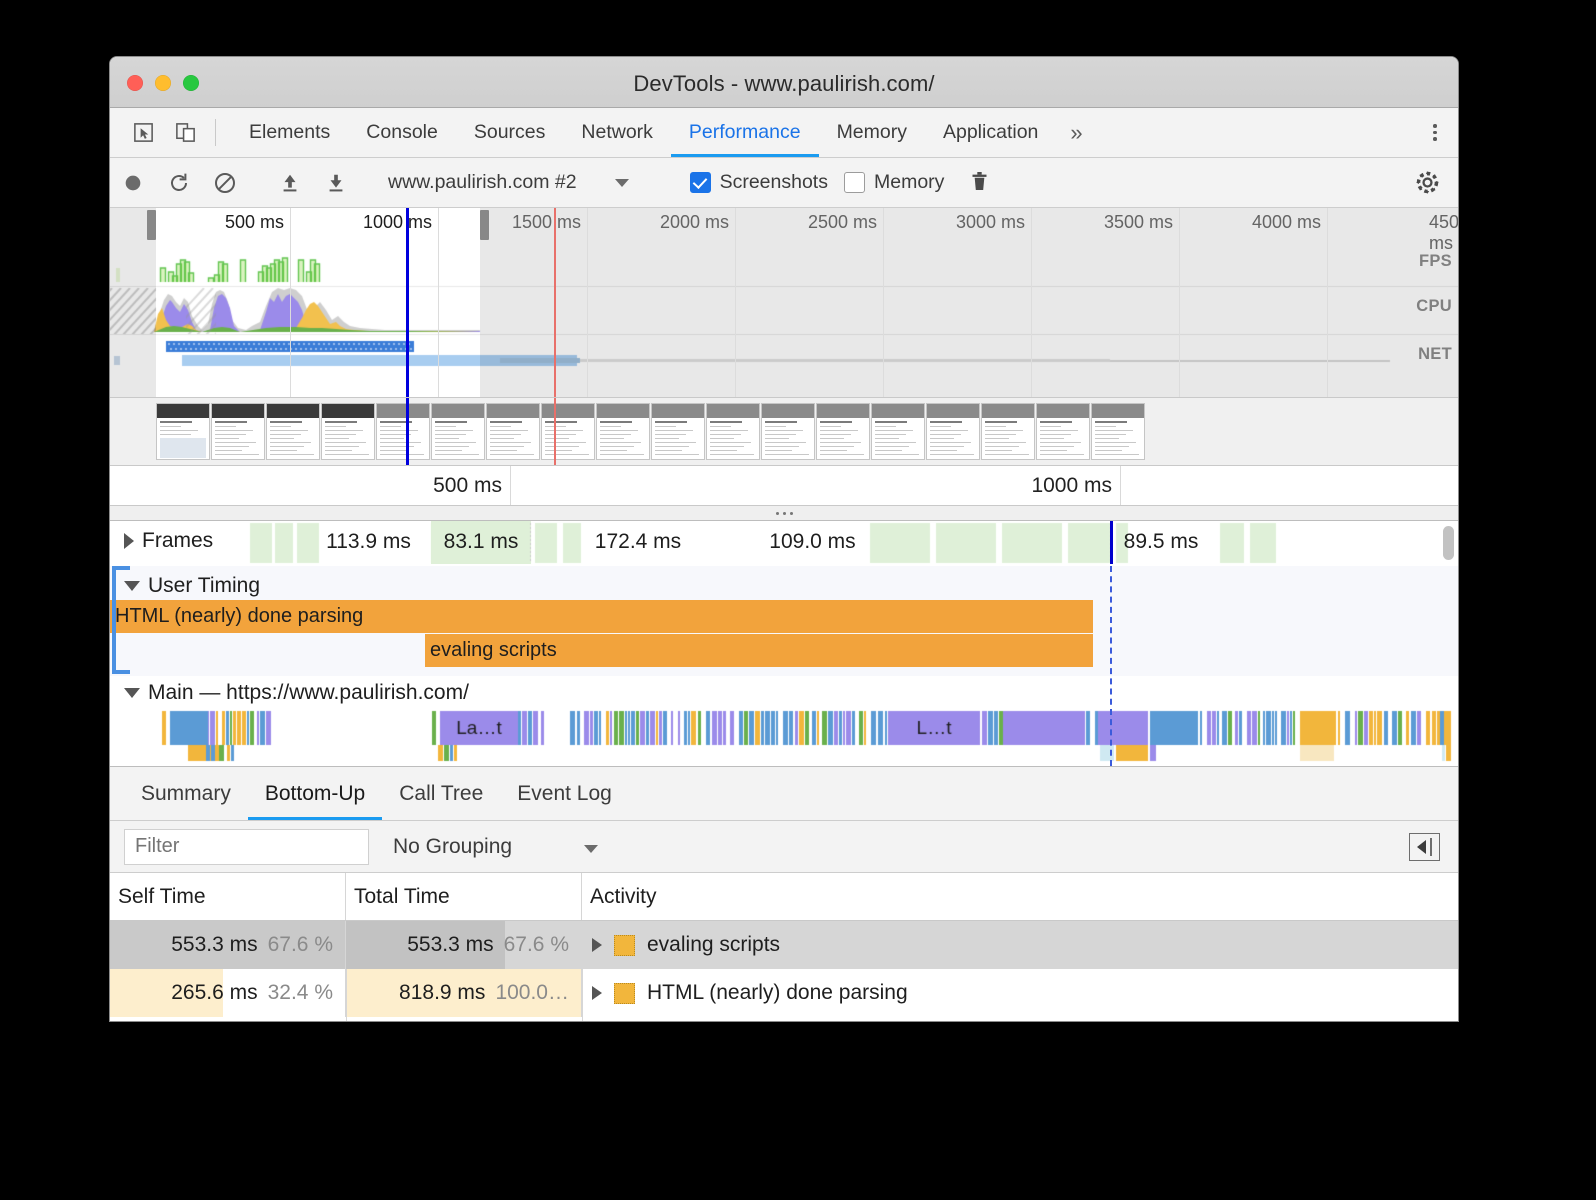 Image resolution: width=1596 pixels, height=1200 pixels. I want to click on chevron-down-icon, so click(590, 848).